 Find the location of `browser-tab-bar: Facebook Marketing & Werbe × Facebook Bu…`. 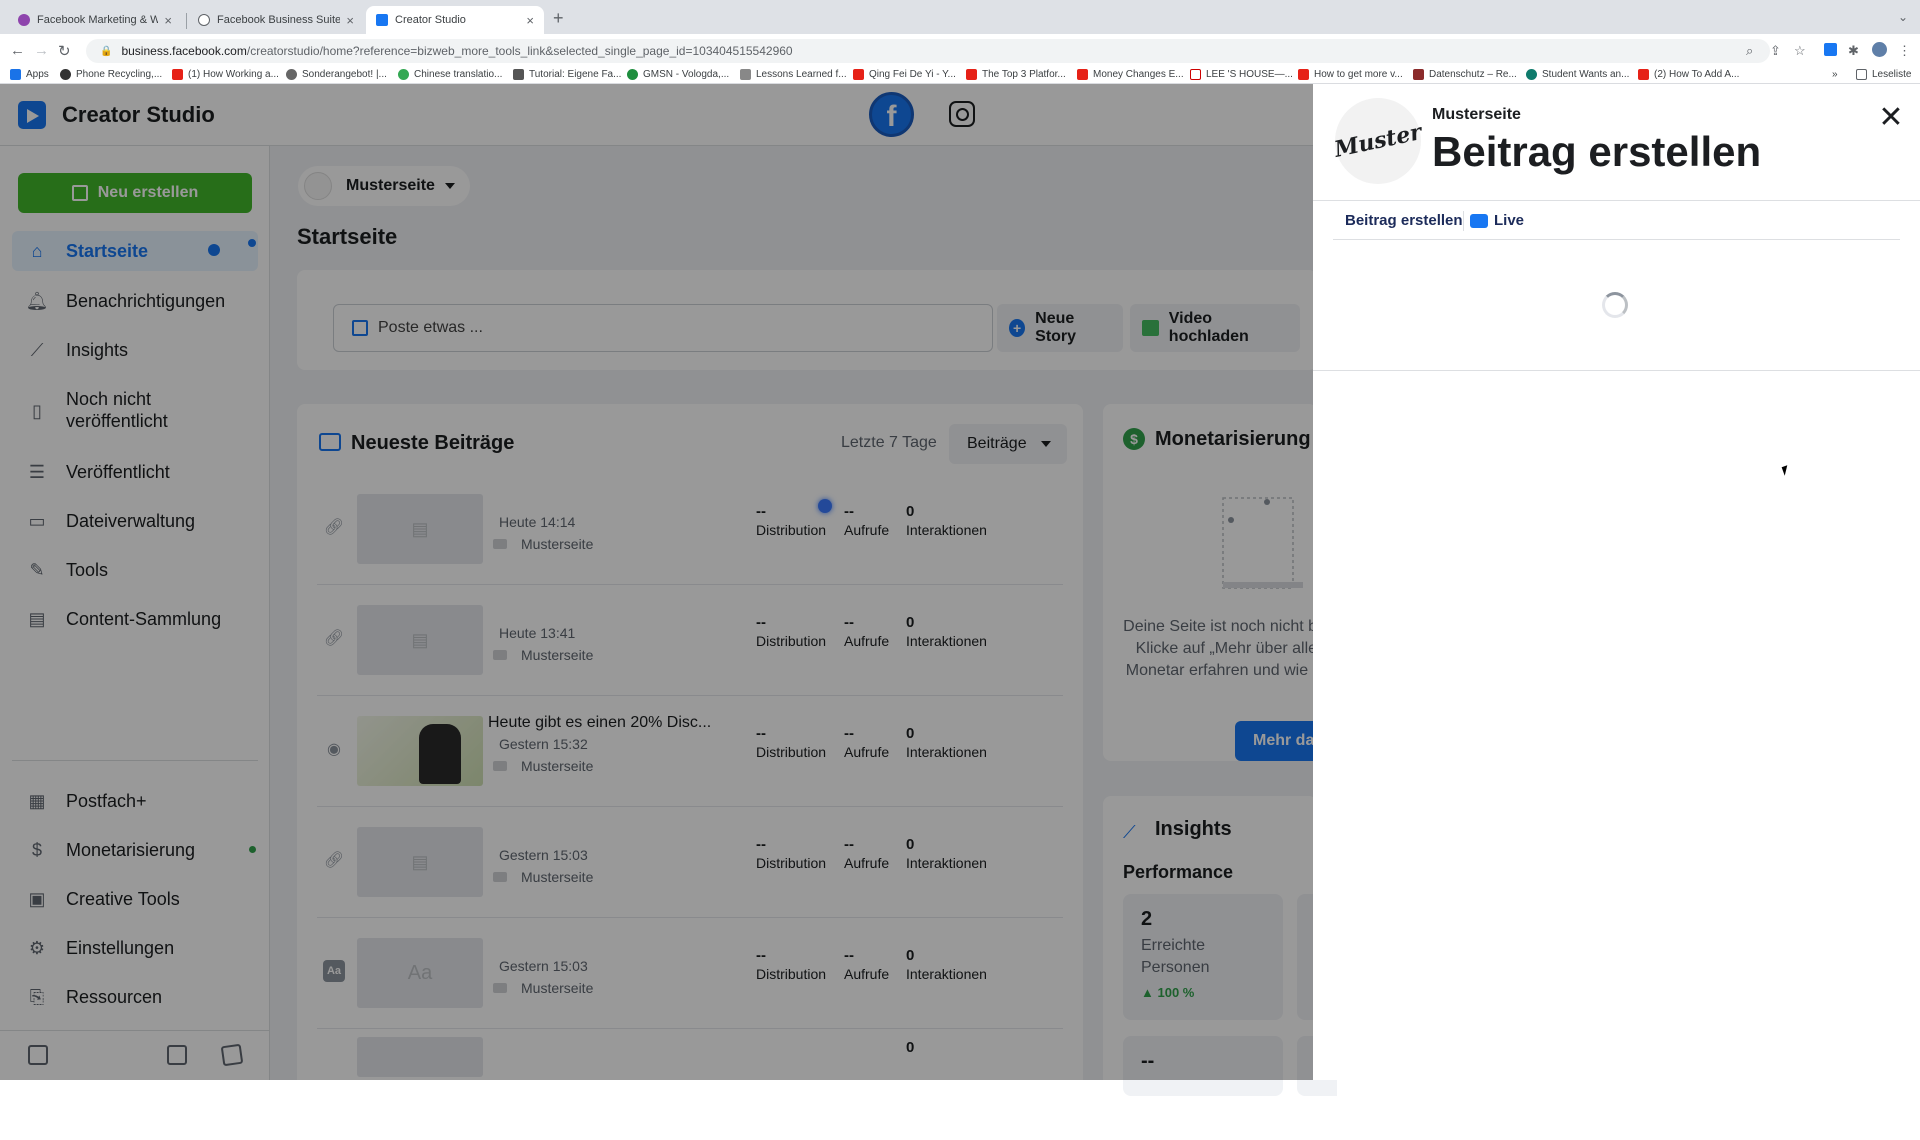

browser-tab-bar: Facebook Marketing & Werbe × Facebook Bu… is located at coordinates (960, 17).